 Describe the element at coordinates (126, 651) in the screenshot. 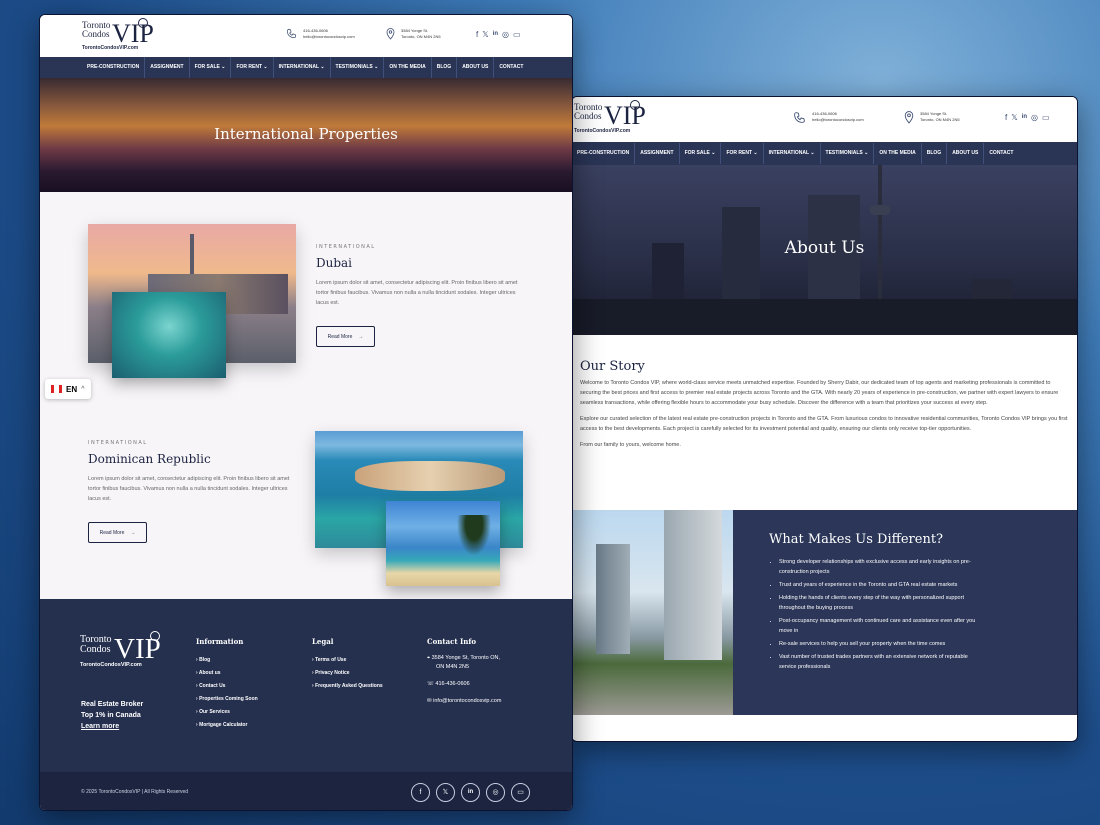

I see `footer-logo: Toronto Condos VIP TorontoCondosVIP.com` at that location.